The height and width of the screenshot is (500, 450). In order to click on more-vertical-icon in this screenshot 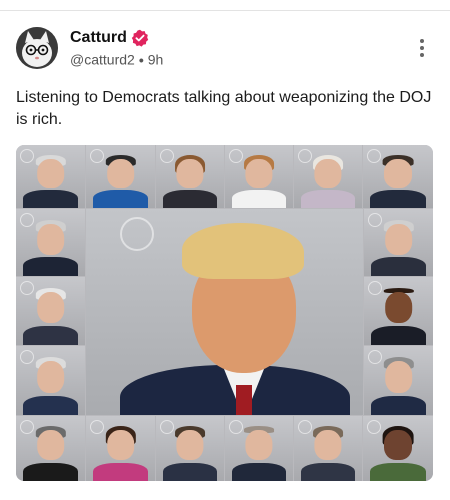, I will do `click(422, 50)`.